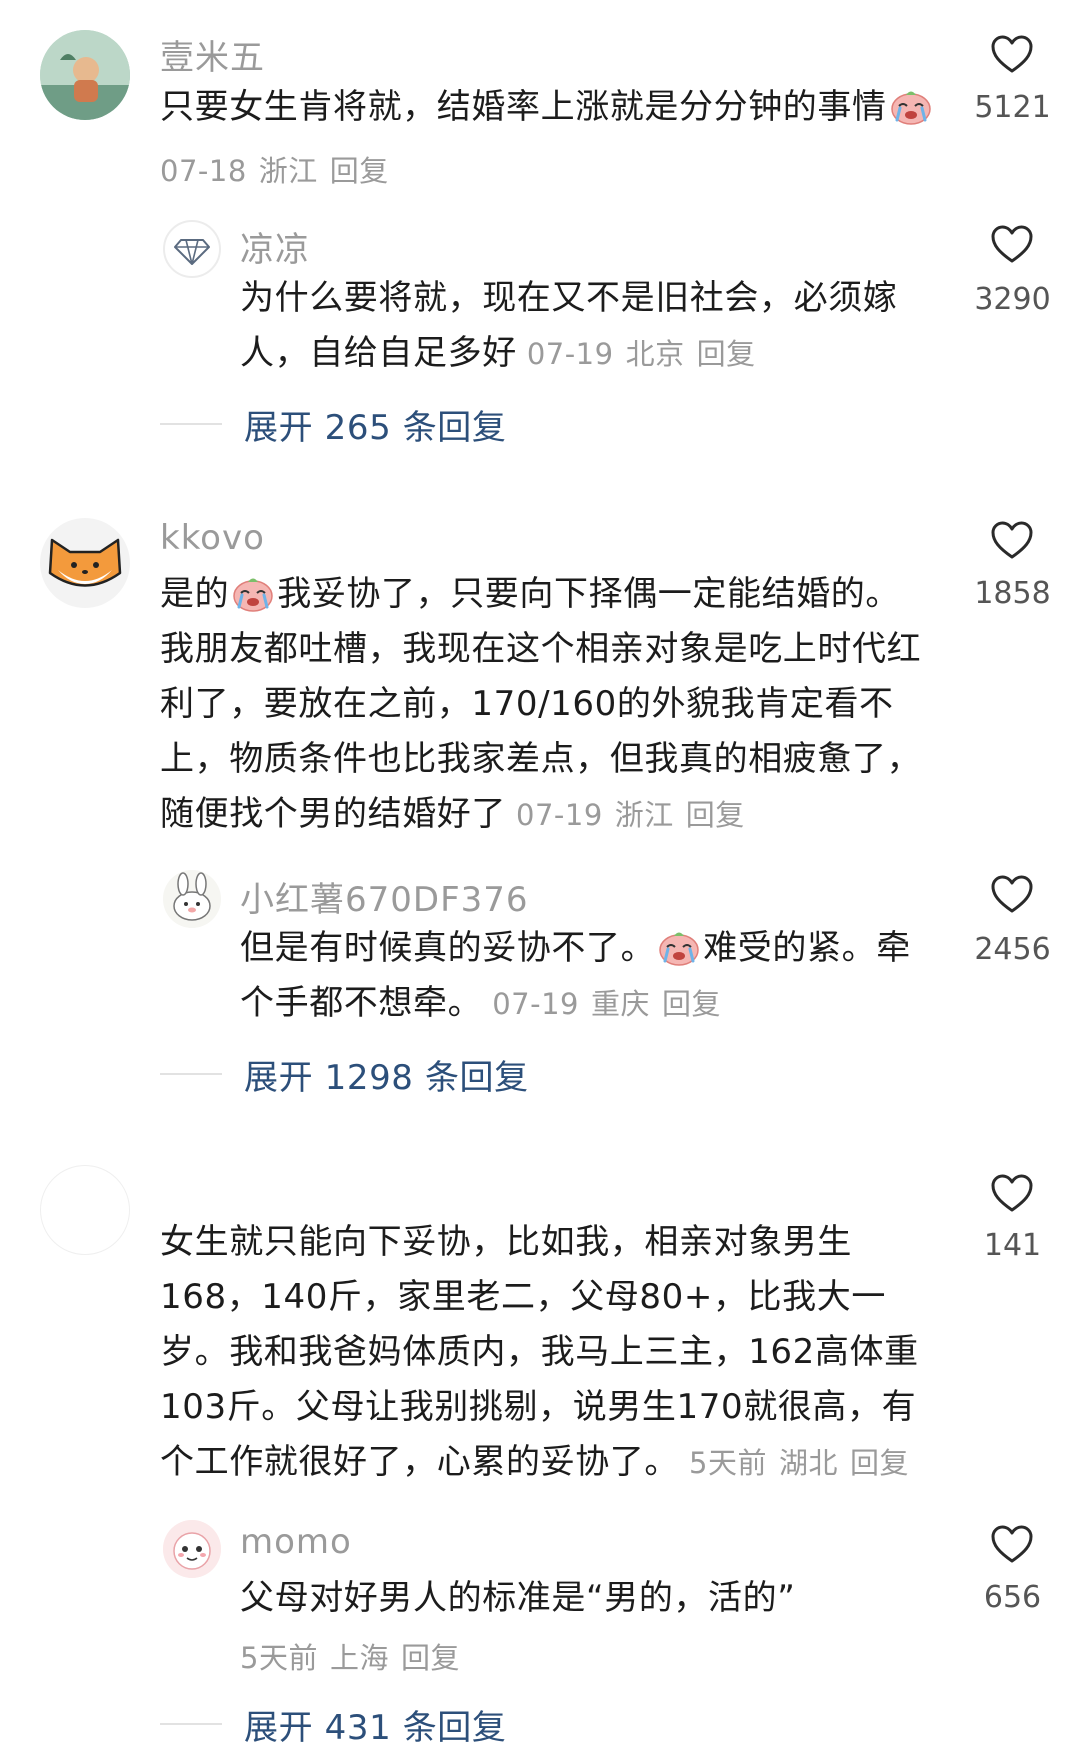 The height and width of the screenshot is (1758, 1080). I want to click on like-count: 5121, so click(1012, 107).